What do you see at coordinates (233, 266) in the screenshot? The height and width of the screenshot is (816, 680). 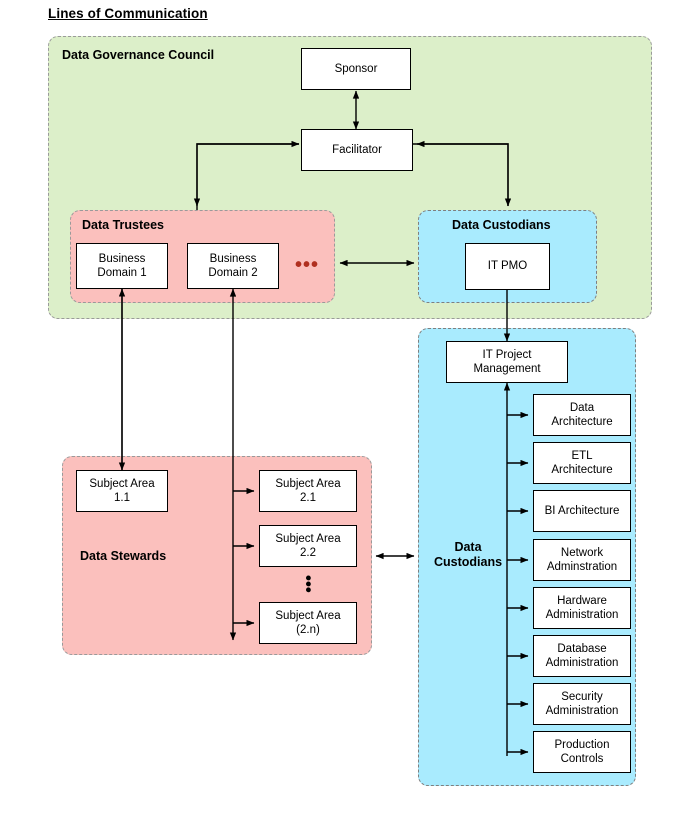 I see `node-business-domain-2: Business Domain 2` at bounding box center [233, 266].